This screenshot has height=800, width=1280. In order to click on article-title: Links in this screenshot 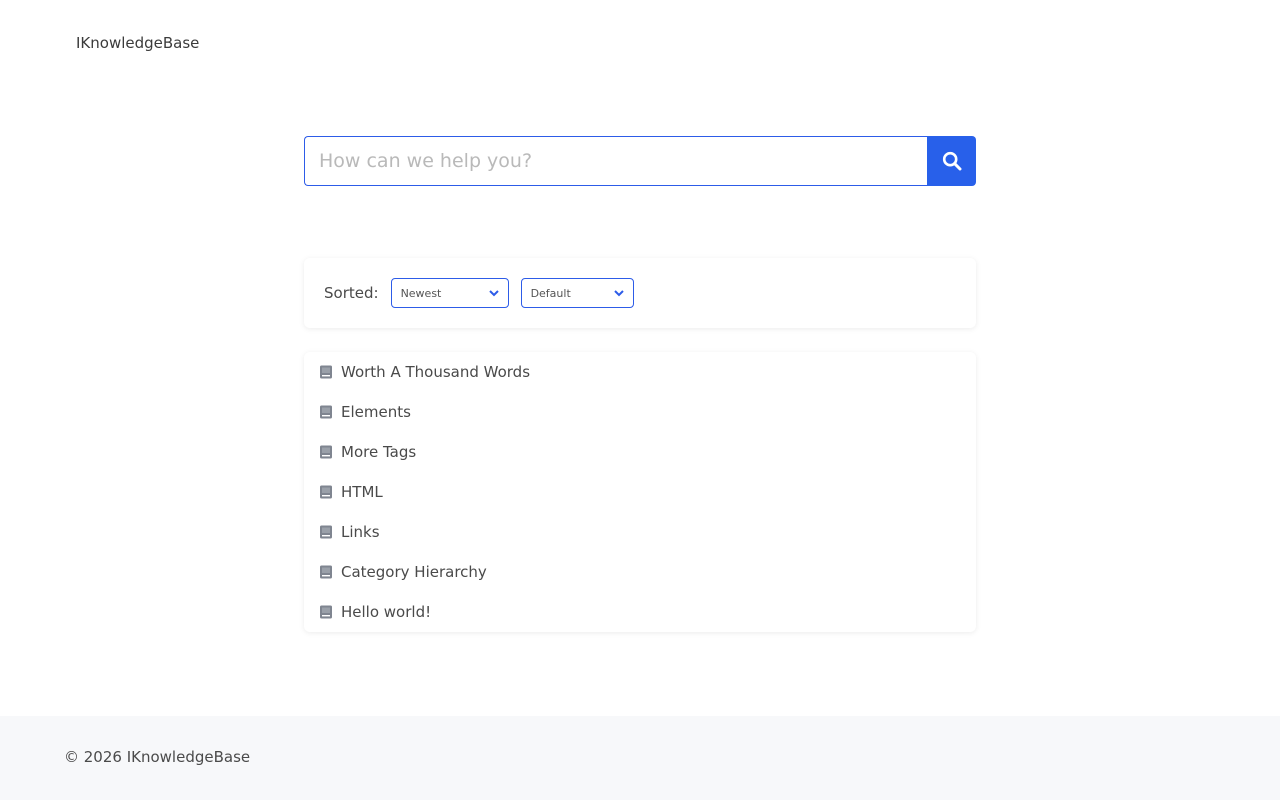, I will do `click(360, 532)`.